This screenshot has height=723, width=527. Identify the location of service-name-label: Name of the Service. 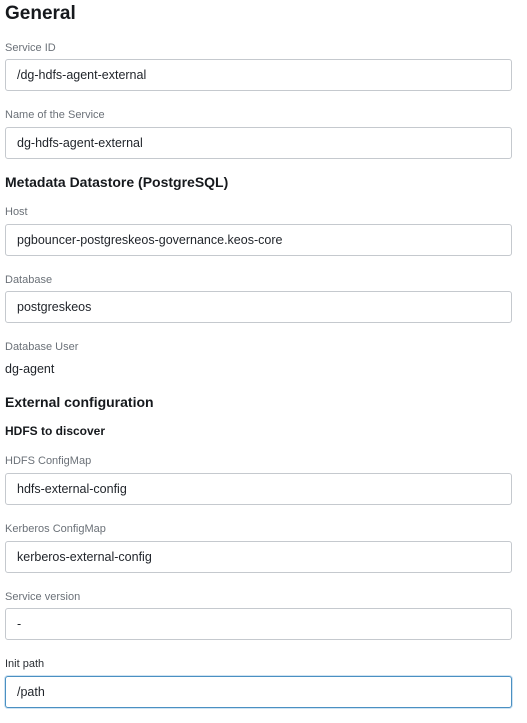
(55, 115).